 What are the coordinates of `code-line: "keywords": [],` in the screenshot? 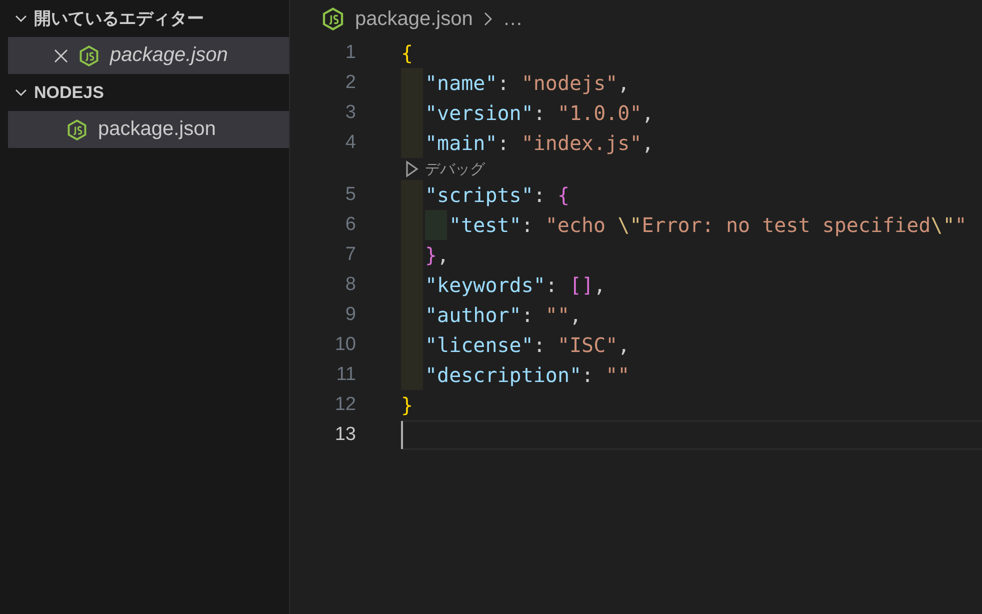 It's located at (515, 285).